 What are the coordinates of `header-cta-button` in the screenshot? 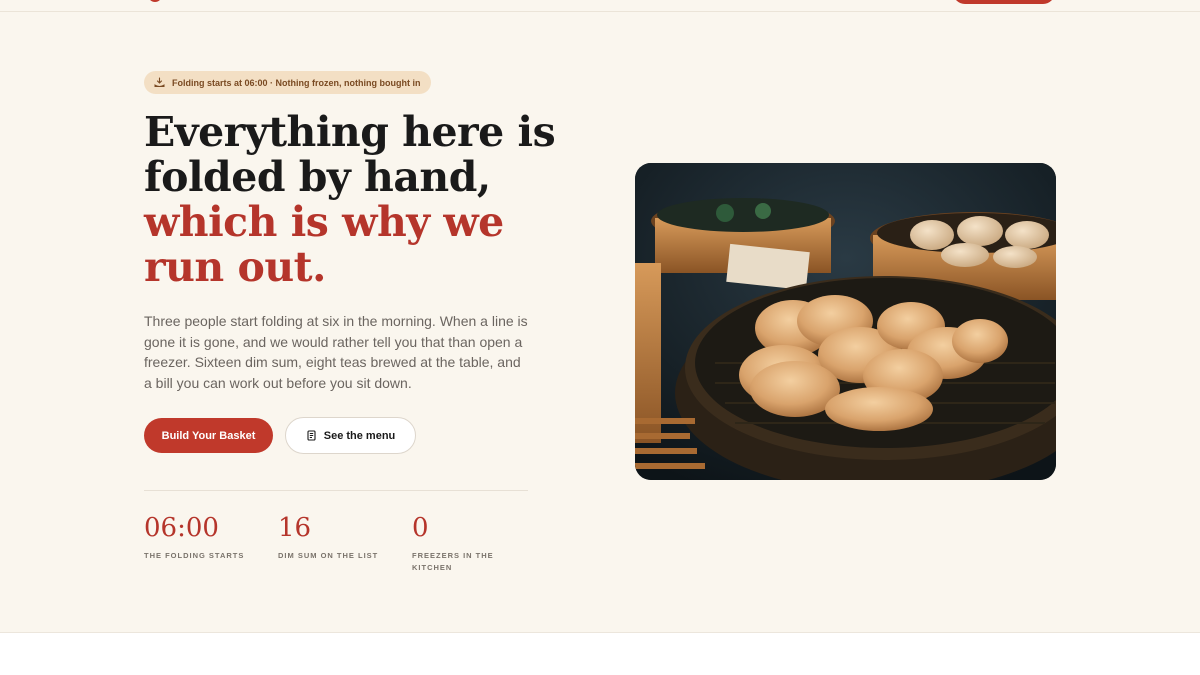 It's located at (1004, 2).